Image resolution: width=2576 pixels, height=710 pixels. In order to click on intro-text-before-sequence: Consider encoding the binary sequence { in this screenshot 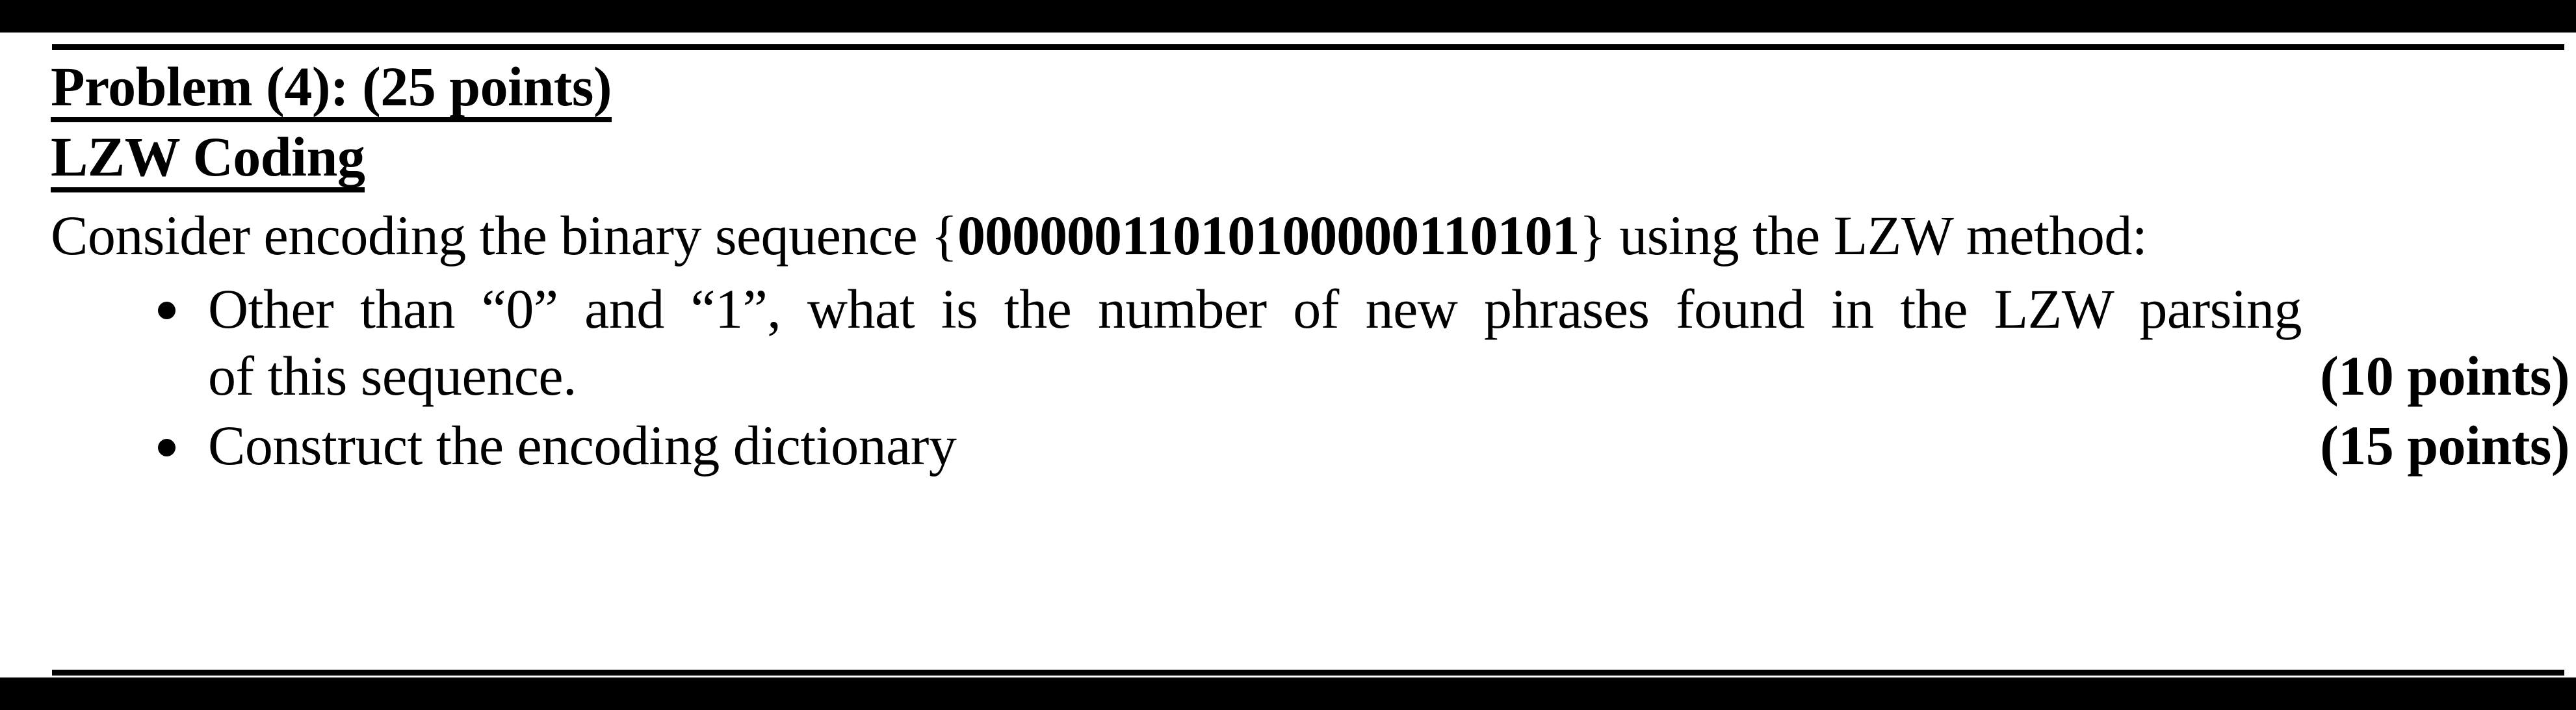, I will do `click(504, 235)`.